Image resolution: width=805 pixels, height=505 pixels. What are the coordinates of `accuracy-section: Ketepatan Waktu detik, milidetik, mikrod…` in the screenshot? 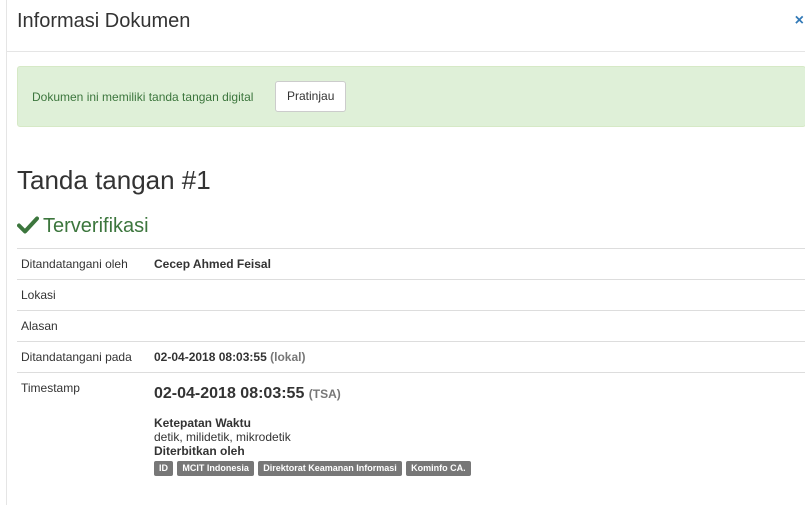 It's located at (478, 446).